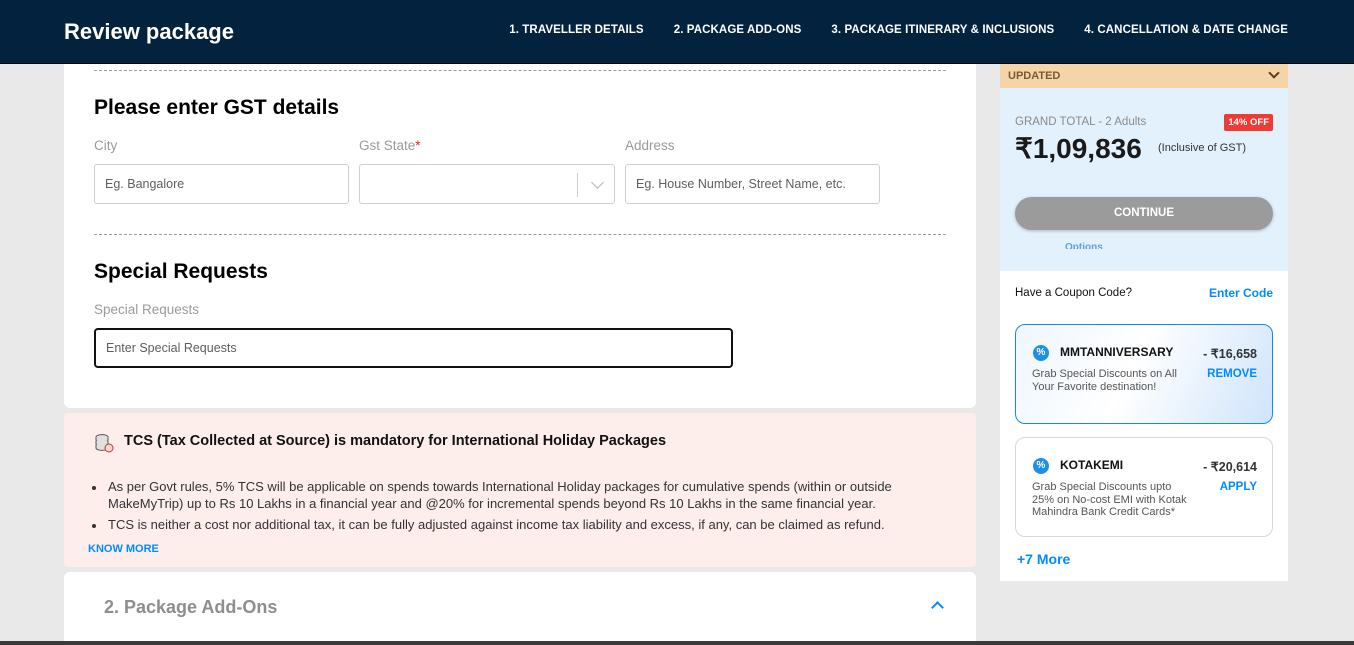 The height and width of the screenshot is (645, 1354). Describe the element at coordinates (1232, 374) in the screenshot. I see `remove-coupon-button: REMOVE` at that location.